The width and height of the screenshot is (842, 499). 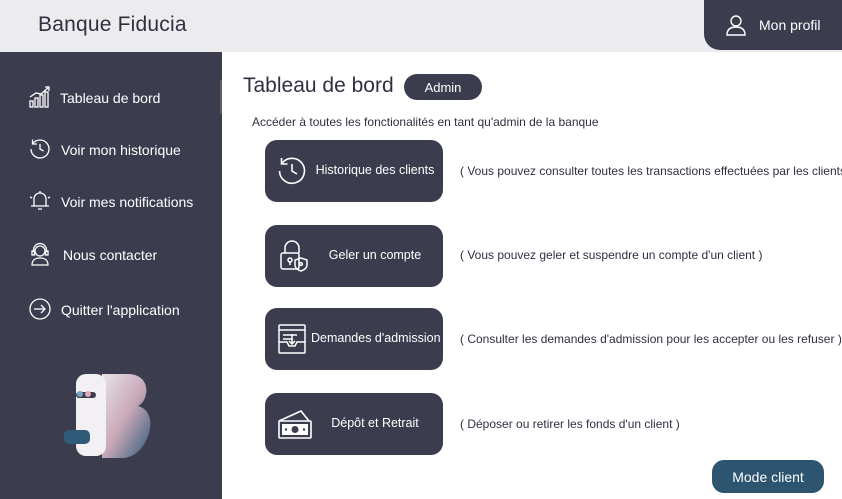 What do you see at coordinates (375, 170) in the screenshot?
I see `action-label: Historique des clients` at bounding box center [375, 170].